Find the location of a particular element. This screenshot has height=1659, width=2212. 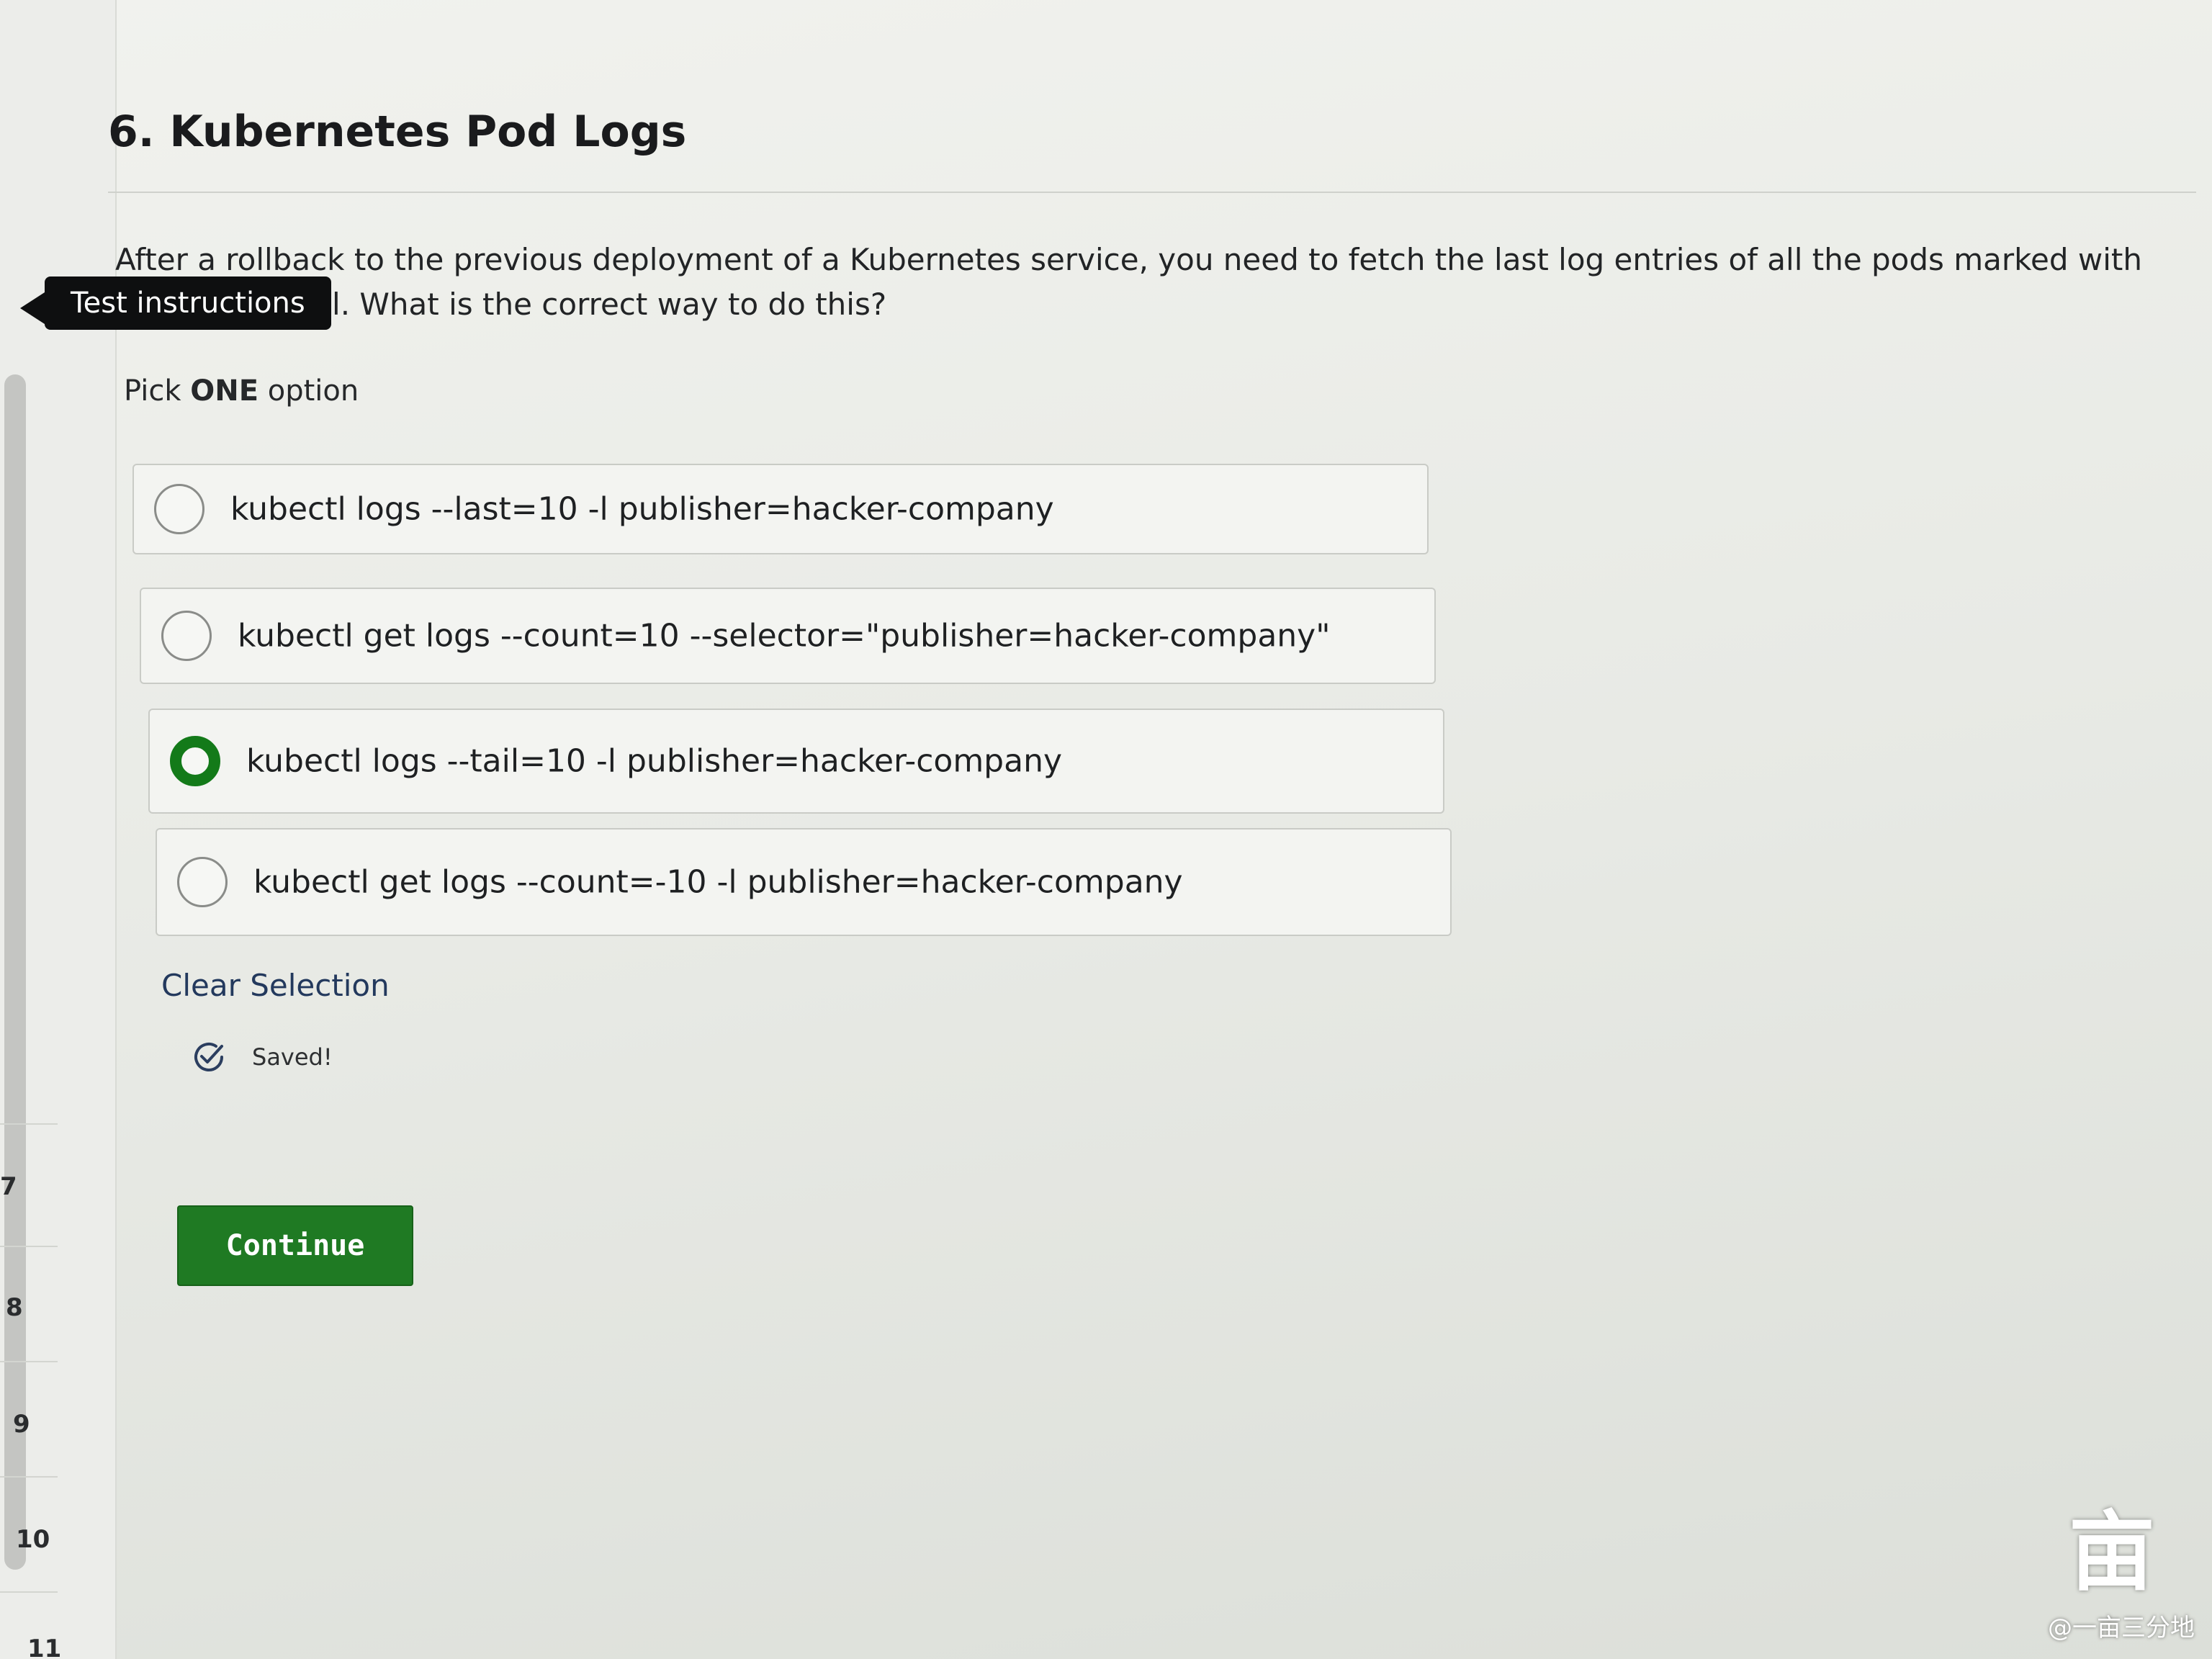

test-instructions-tooltip: Test instructions is located at coordinates (188, 303).